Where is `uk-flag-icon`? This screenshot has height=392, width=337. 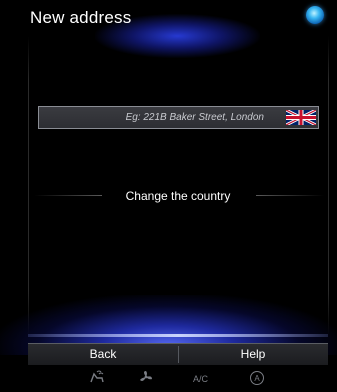 uk-flag-icon is located at coordinates (301, 117).